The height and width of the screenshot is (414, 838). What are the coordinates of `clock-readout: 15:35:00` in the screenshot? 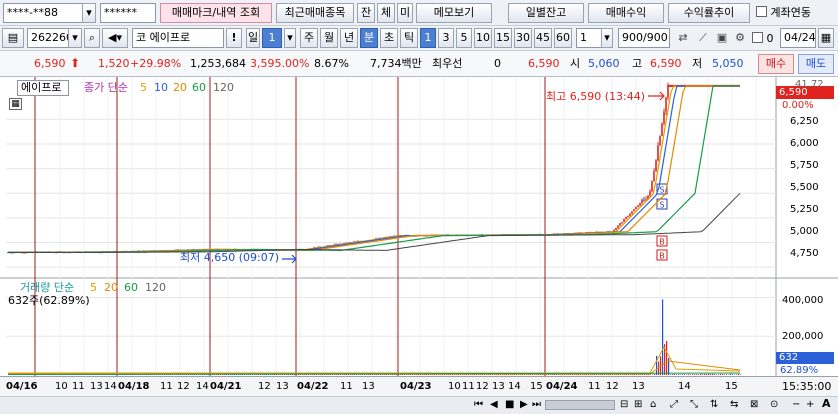 It's located at (807, 386).